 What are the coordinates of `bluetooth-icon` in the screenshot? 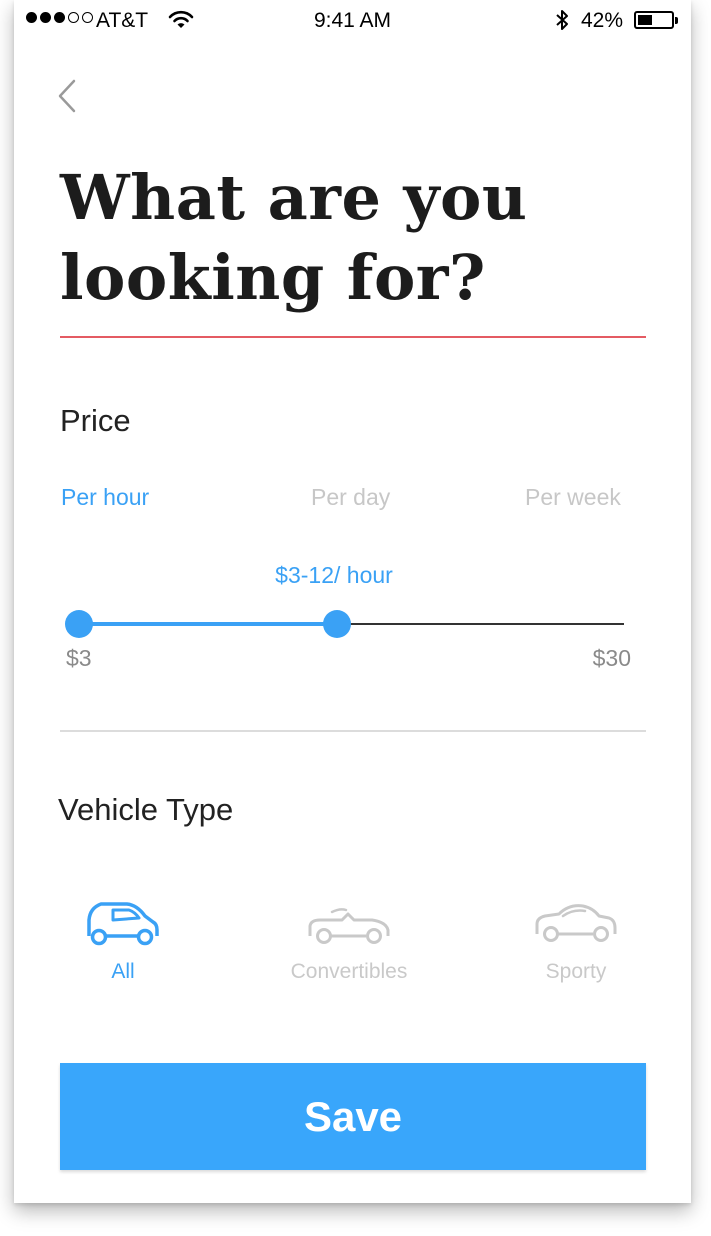 It's located at (562, 23).